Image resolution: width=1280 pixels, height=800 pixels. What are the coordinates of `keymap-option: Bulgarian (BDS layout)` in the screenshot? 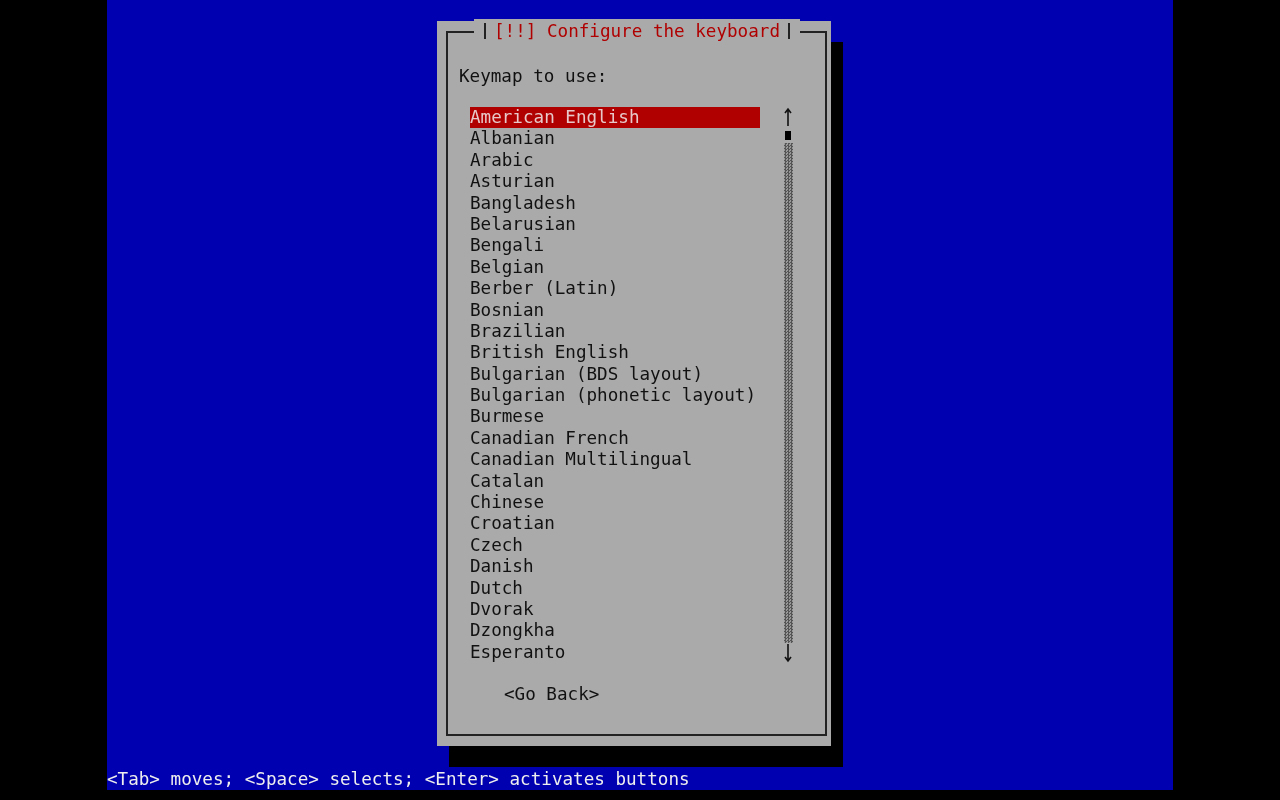 It's located at (615, 374).